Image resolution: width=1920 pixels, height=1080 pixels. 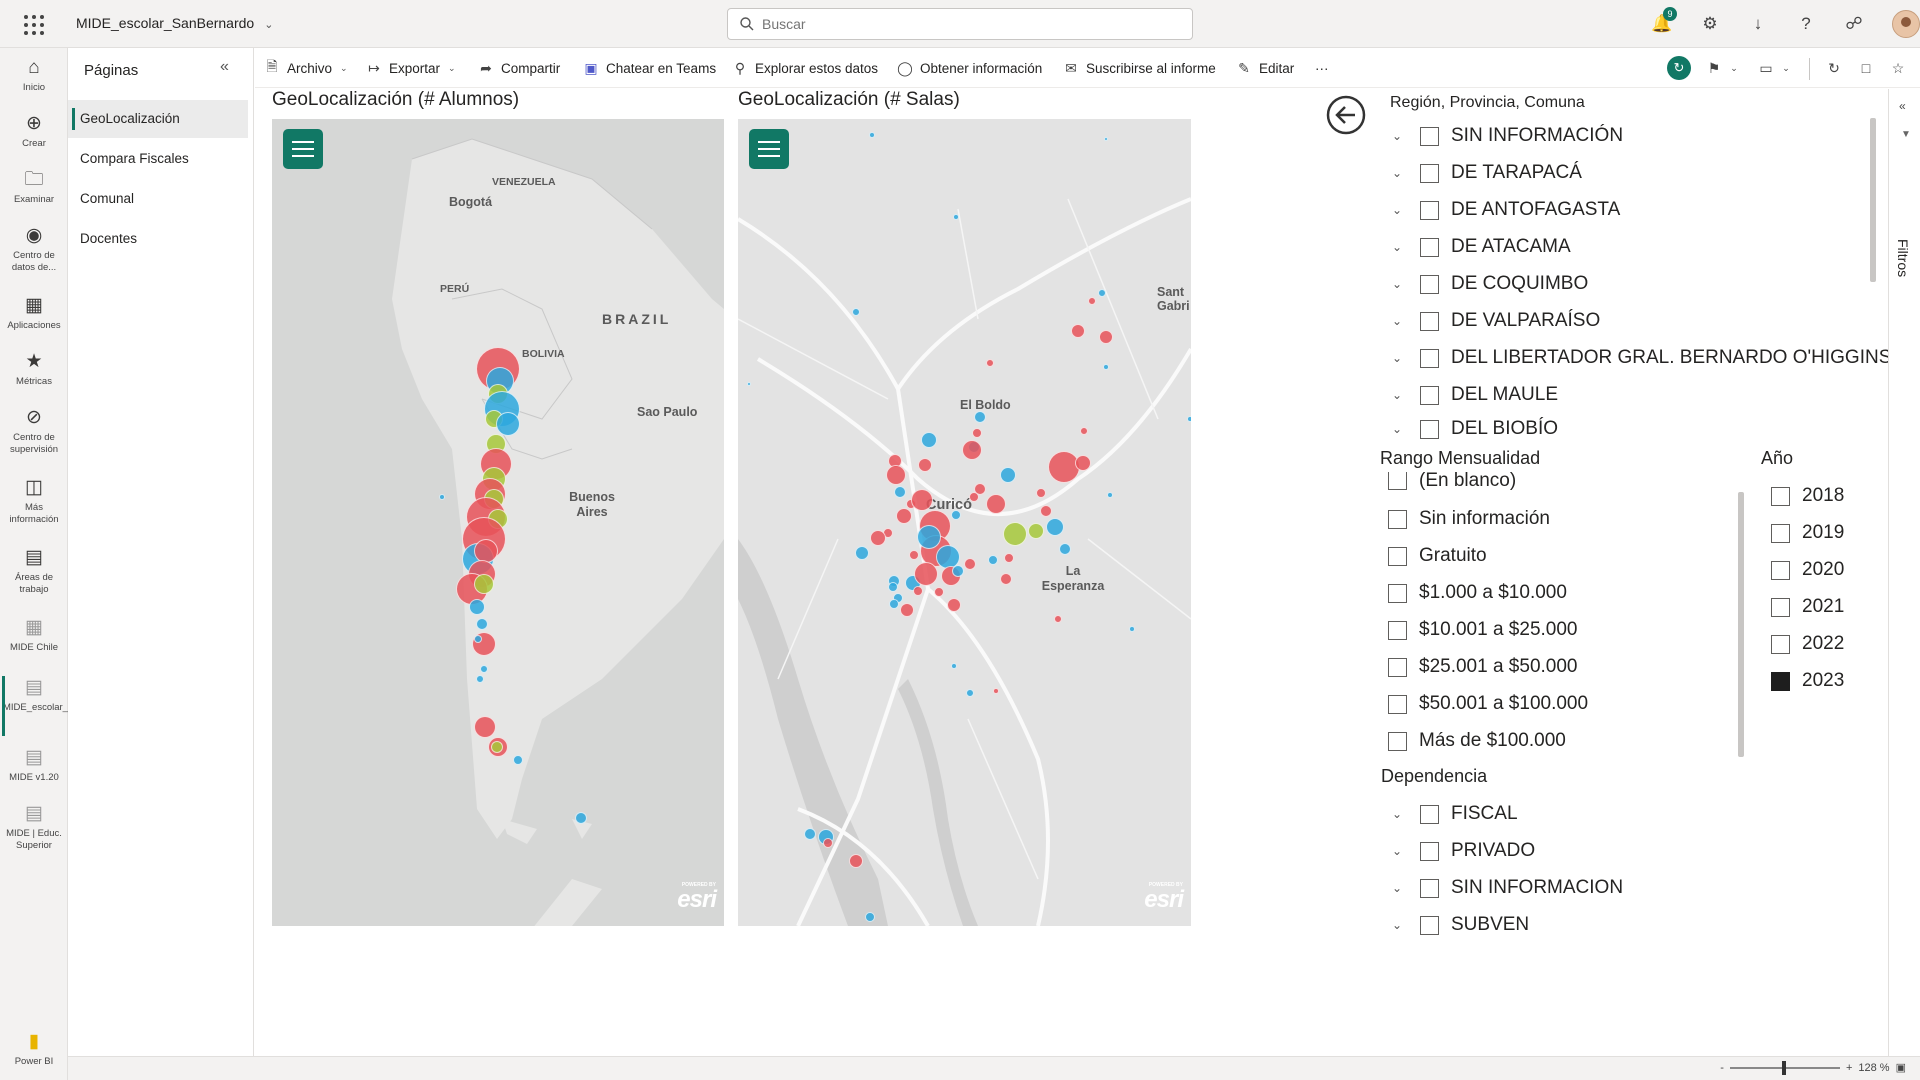 What do you see at coordinates (1460, 925) in the screenshot?
I see `dependencia-item: ⌄ SUBVEN` at bounding box center [1460, 925].